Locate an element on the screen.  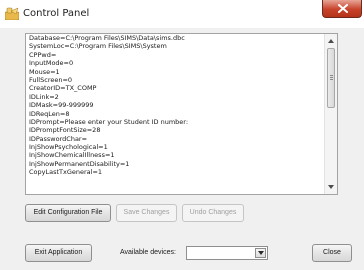
config-line: InjShowPermanentDisability=1 is located at coordinates (79, 163).